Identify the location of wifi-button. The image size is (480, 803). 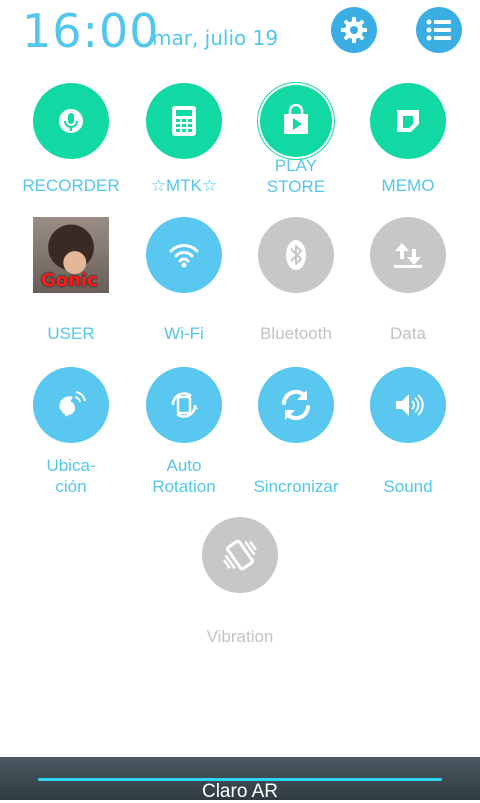
(184, 255).